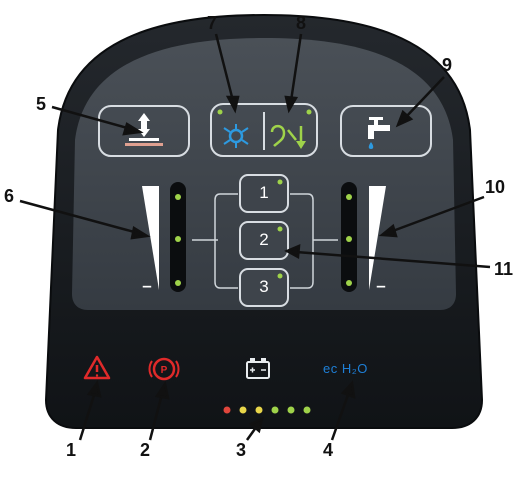 The image size is (529, 486). I want to click on callout-11: 11, so click(504, 269).